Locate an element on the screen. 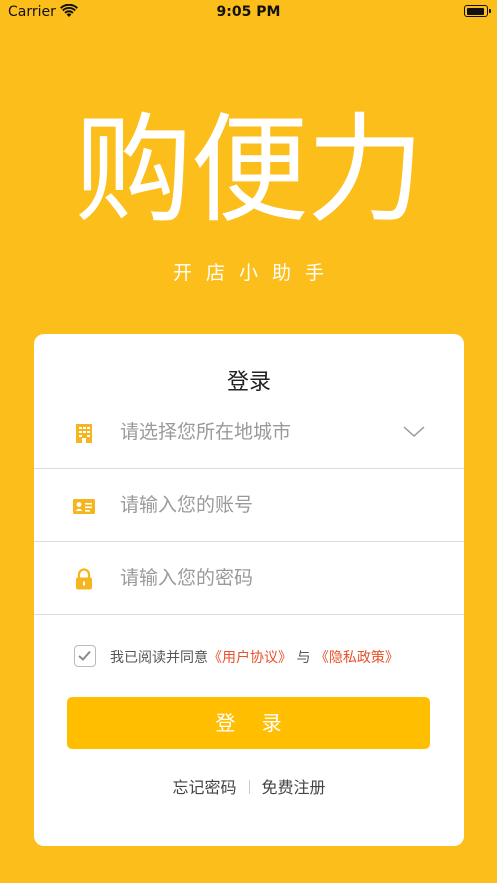  login-button: 登 录 is located at coordinates (248, 723).